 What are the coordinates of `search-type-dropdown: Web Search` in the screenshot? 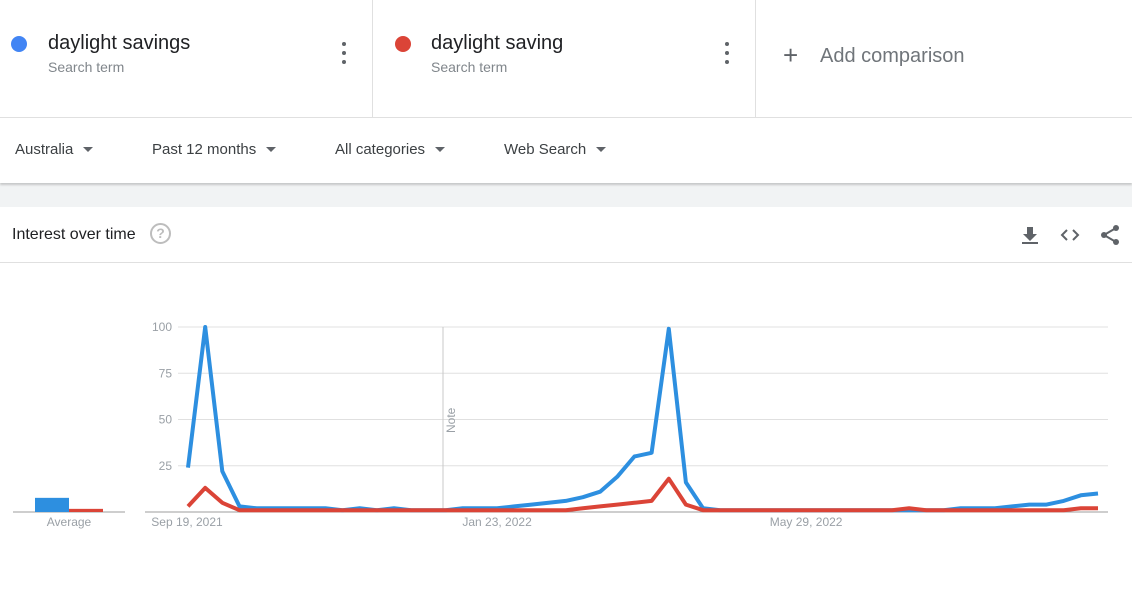 It's located at (555, 149).